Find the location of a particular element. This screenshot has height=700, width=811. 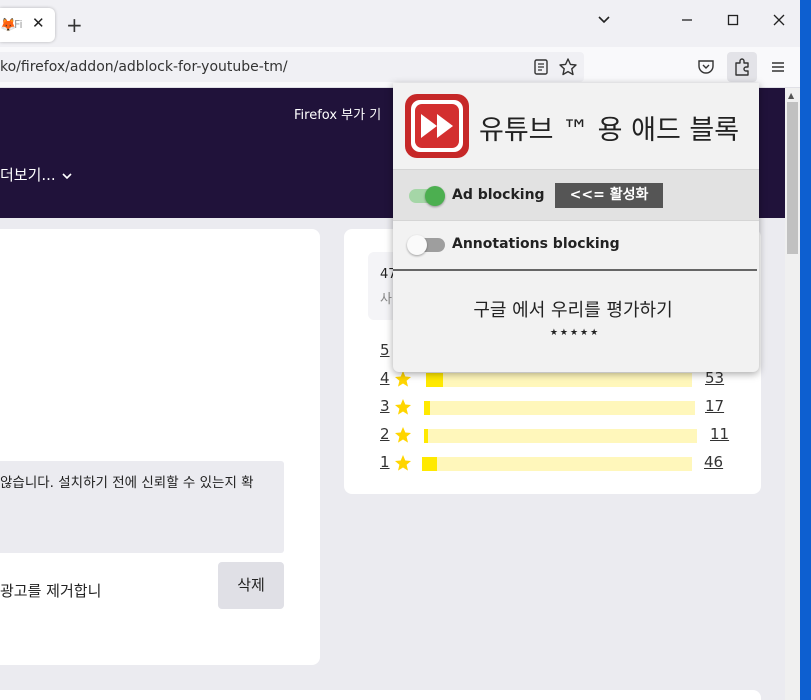

url-text: ko/firefox/addon/adblock-for-youtube-tm/ is located at coordinates (144, 67).